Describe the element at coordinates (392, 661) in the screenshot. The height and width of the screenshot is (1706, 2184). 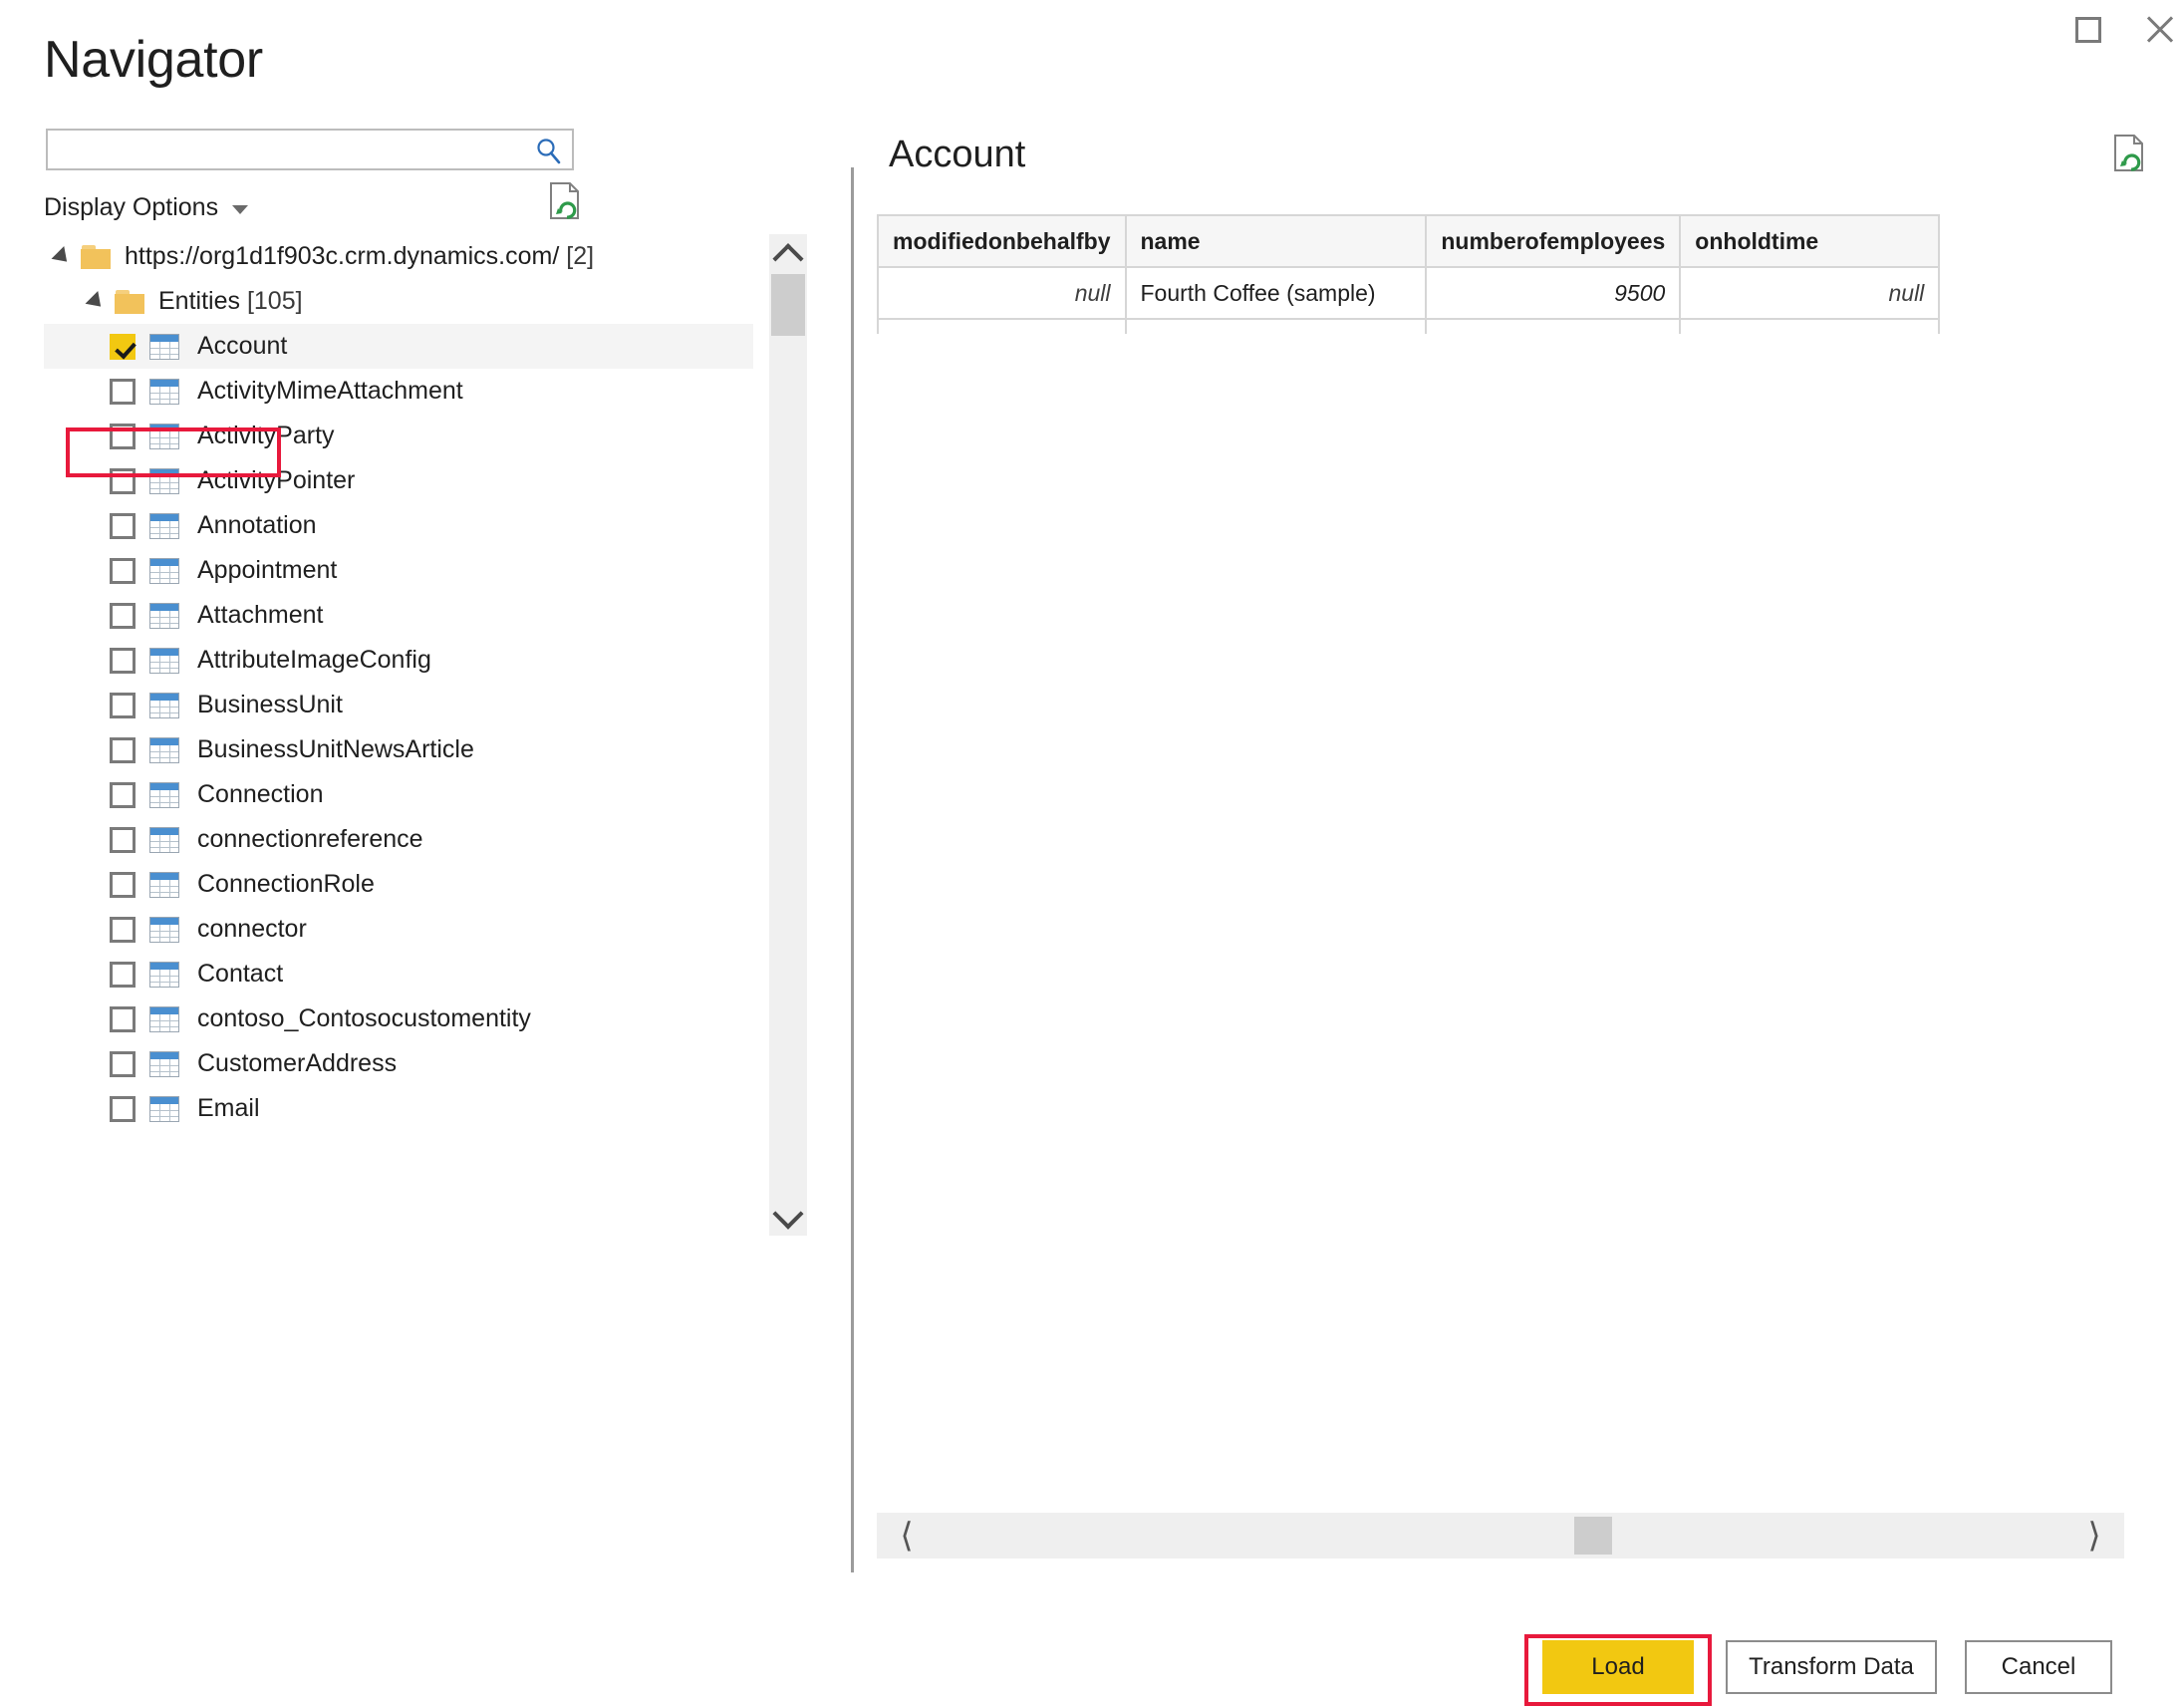
I see `tree-item: AttributeImageConfig` at that location.